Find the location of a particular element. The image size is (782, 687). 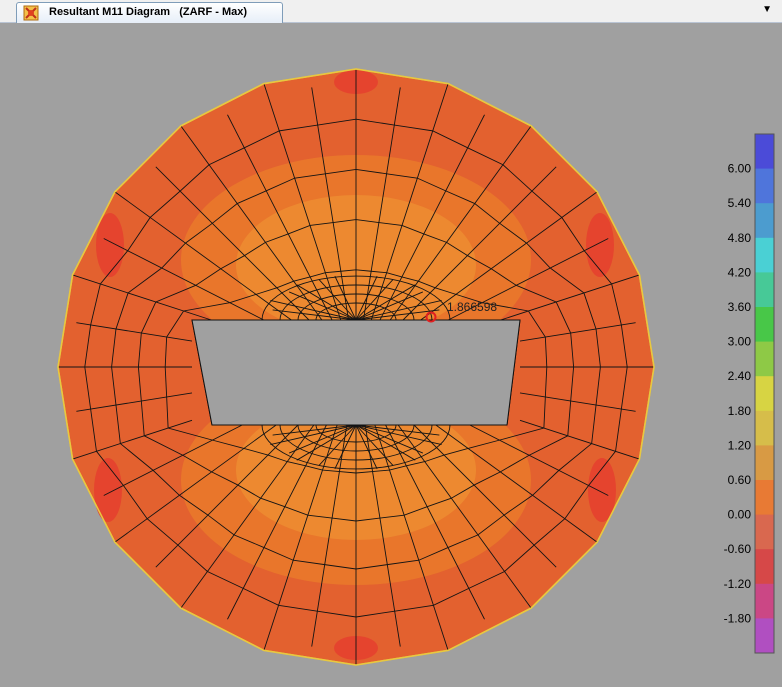

opening-outline is located at coordinates (356, 372).